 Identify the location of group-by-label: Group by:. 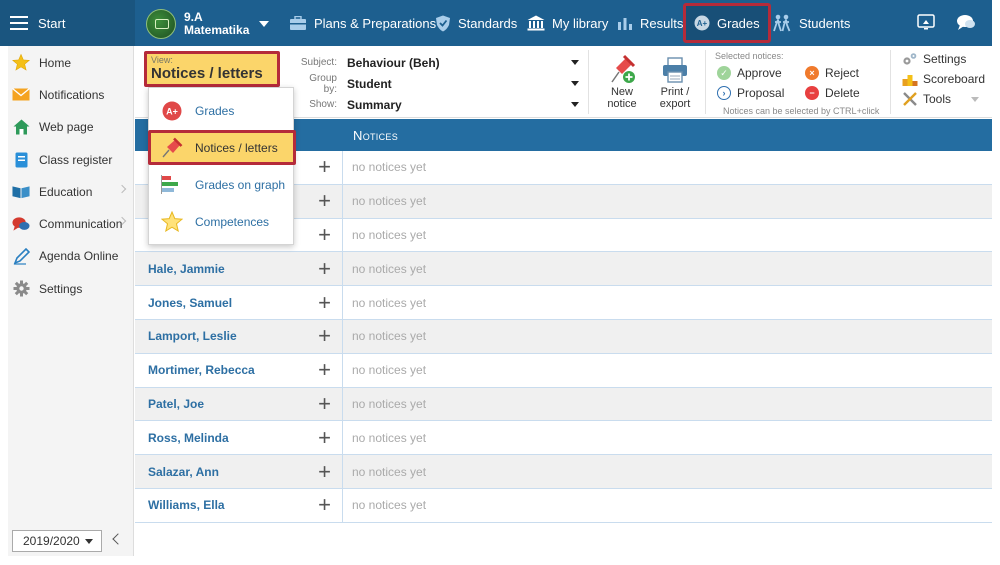
(323, 83).